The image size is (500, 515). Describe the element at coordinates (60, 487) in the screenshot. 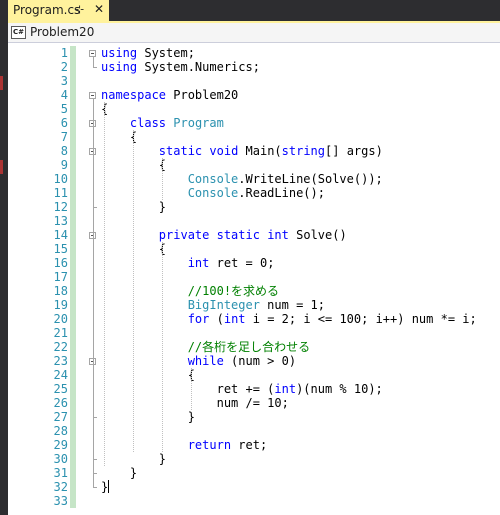

I see `line-number: 32` at that location.